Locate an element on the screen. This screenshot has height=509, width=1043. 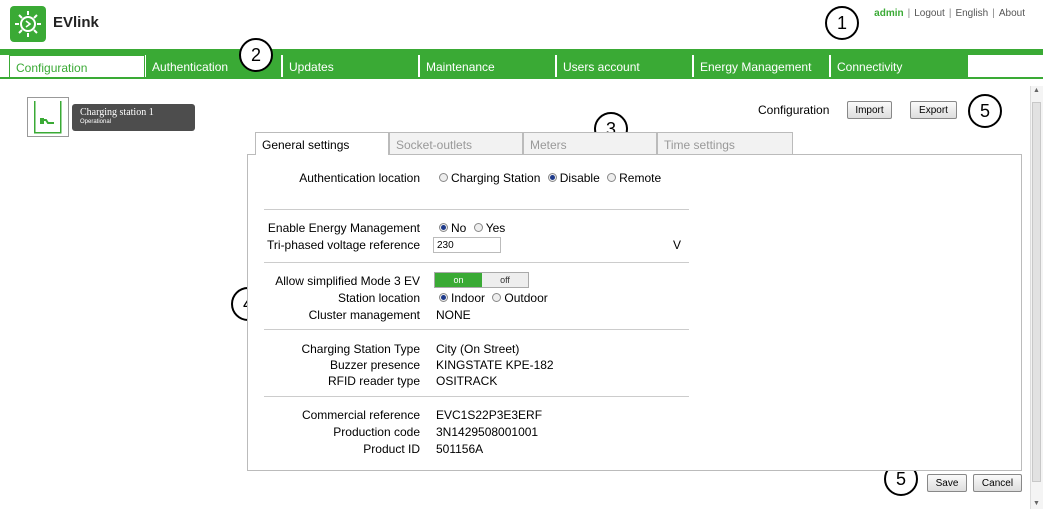
rfid-value: OSITRACK is located at coordinates (467, 381).